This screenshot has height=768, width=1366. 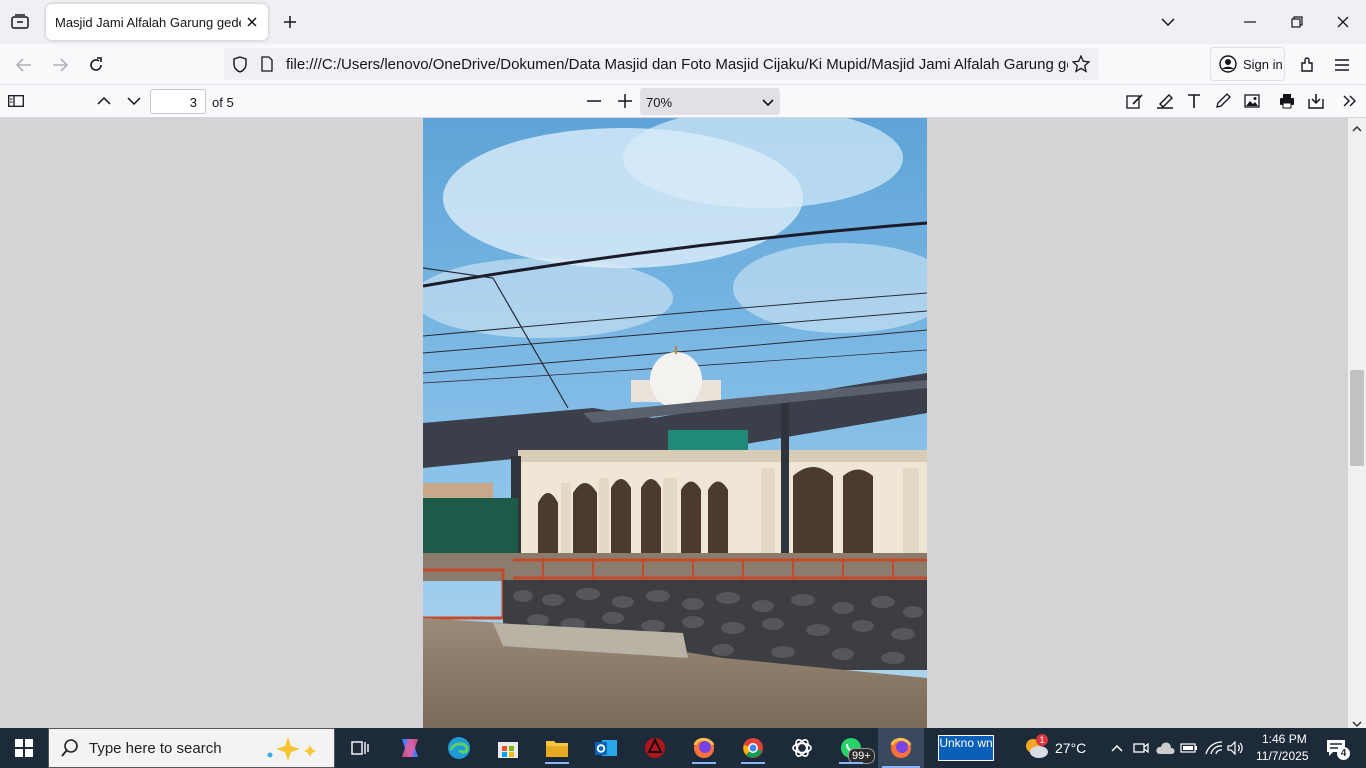 What do you see at coordinates (96, 65) in the screenshot?
I see `reload-icon` at bounding box center [96, 65].